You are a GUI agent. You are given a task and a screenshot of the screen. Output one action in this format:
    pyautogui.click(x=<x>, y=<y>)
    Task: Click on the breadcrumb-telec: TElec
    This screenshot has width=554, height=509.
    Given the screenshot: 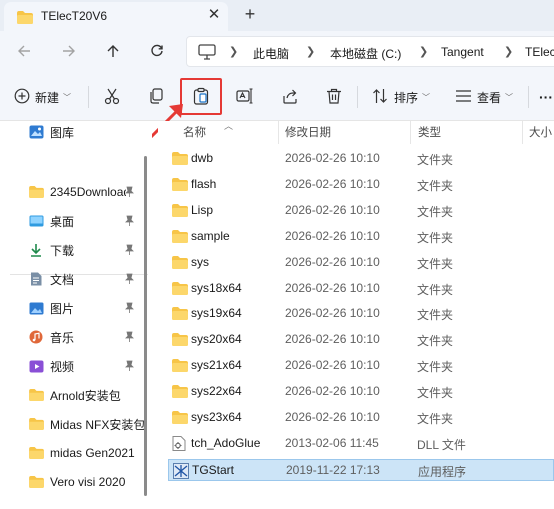 What is the action you would take?
    pyautogui.click(x=539, y=52)
    